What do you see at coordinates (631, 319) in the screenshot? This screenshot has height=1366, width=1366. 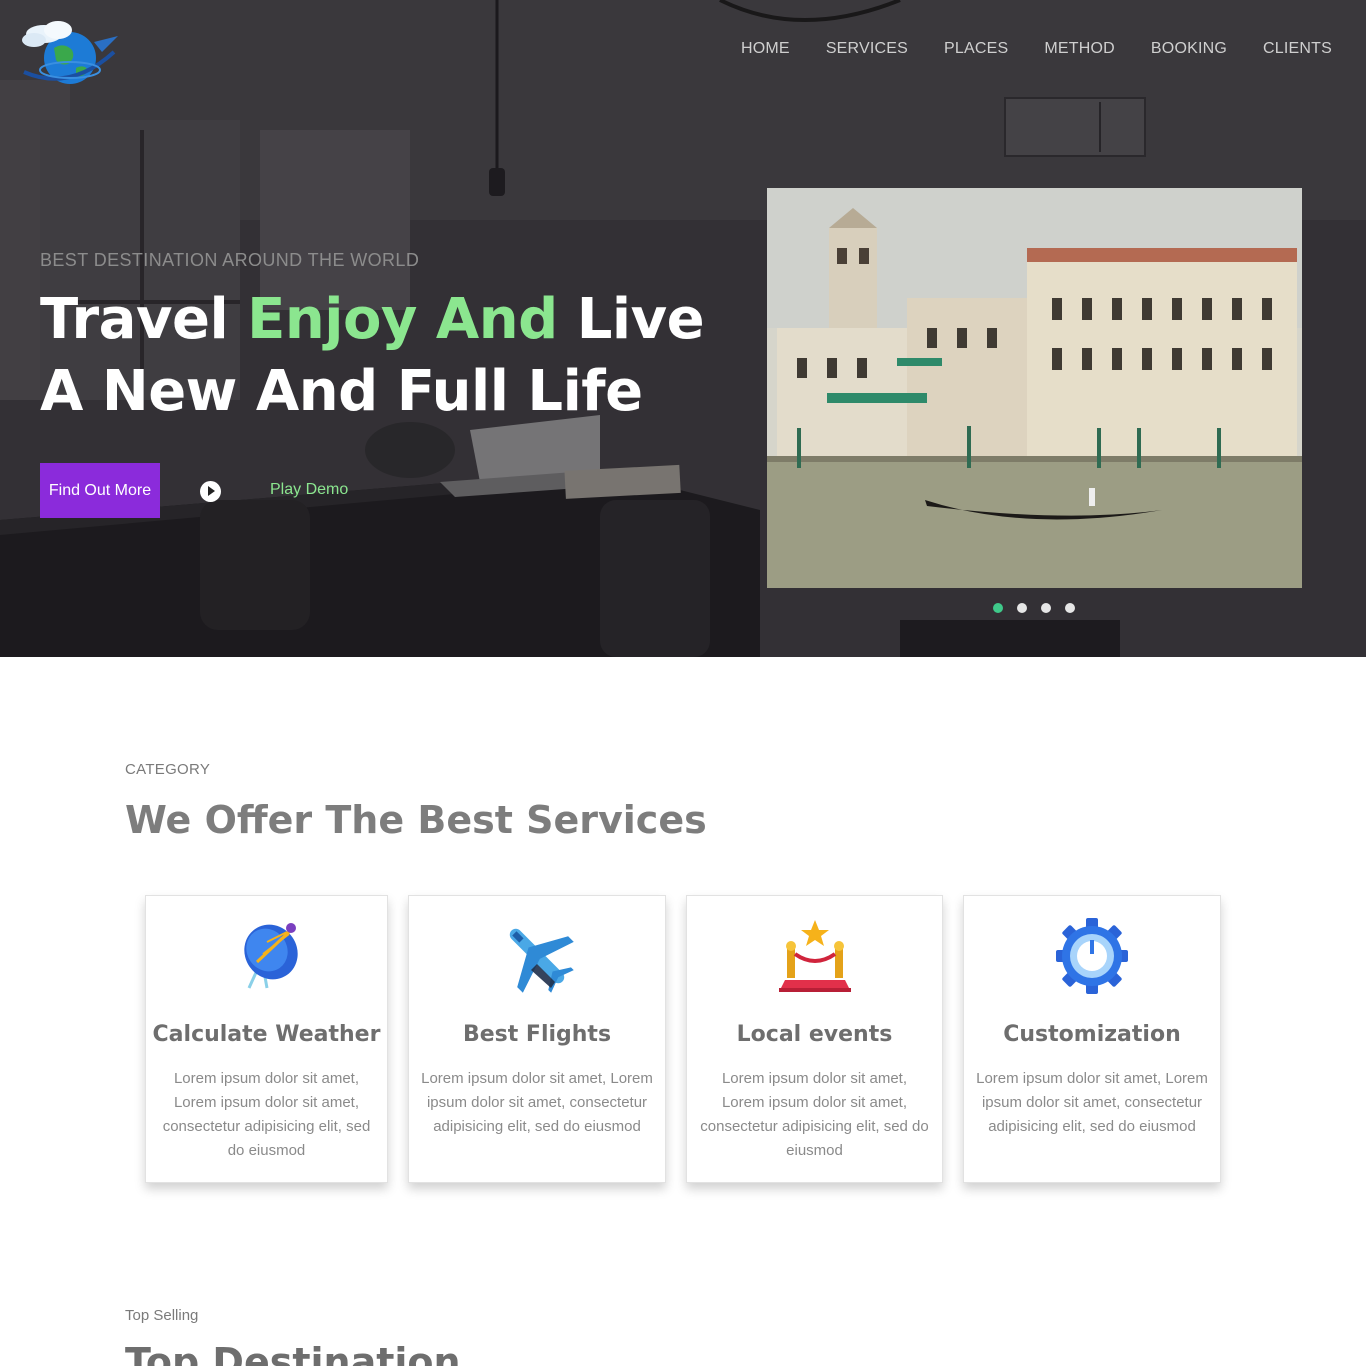 I see `headline-part2: Live` at bounding box center [631, 319].